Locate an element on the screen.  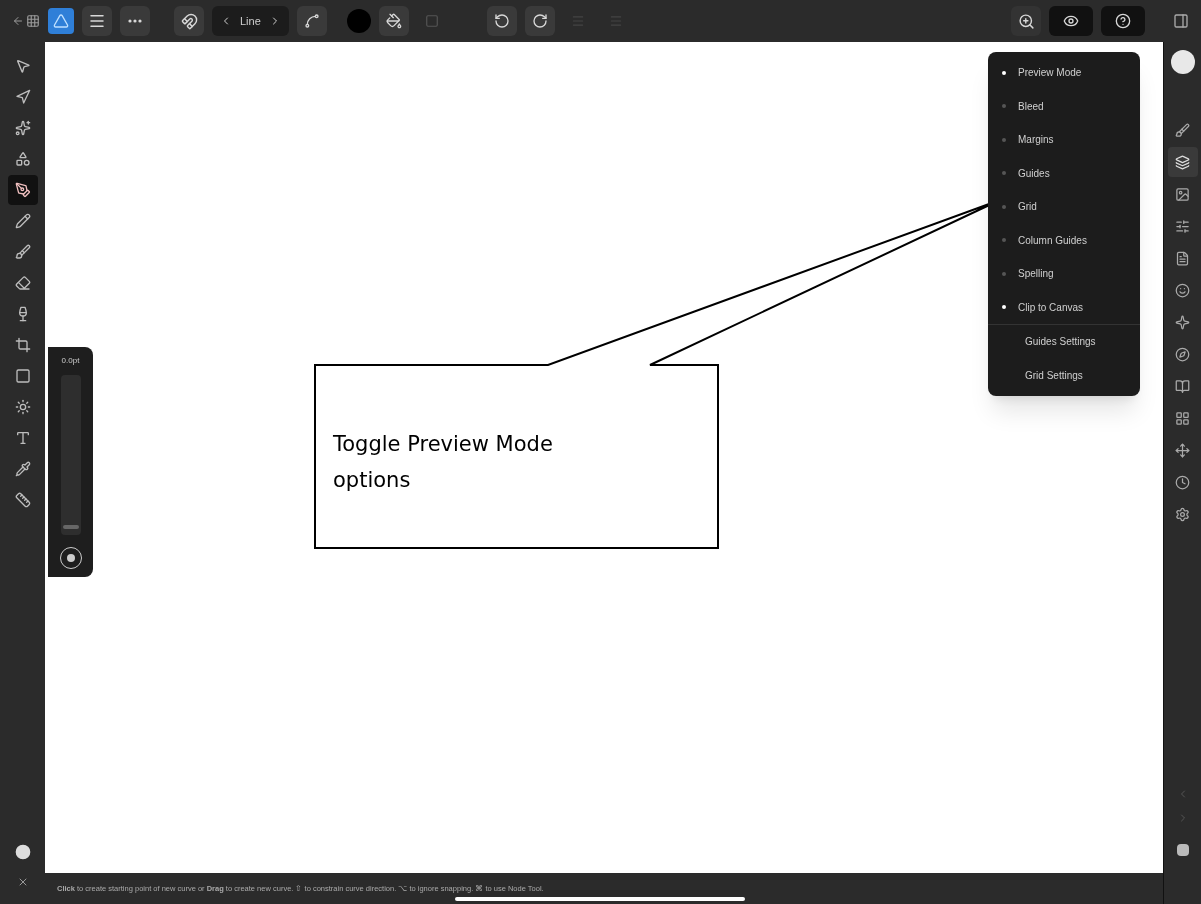
pipette-icon is located at coordinates (22, 468).